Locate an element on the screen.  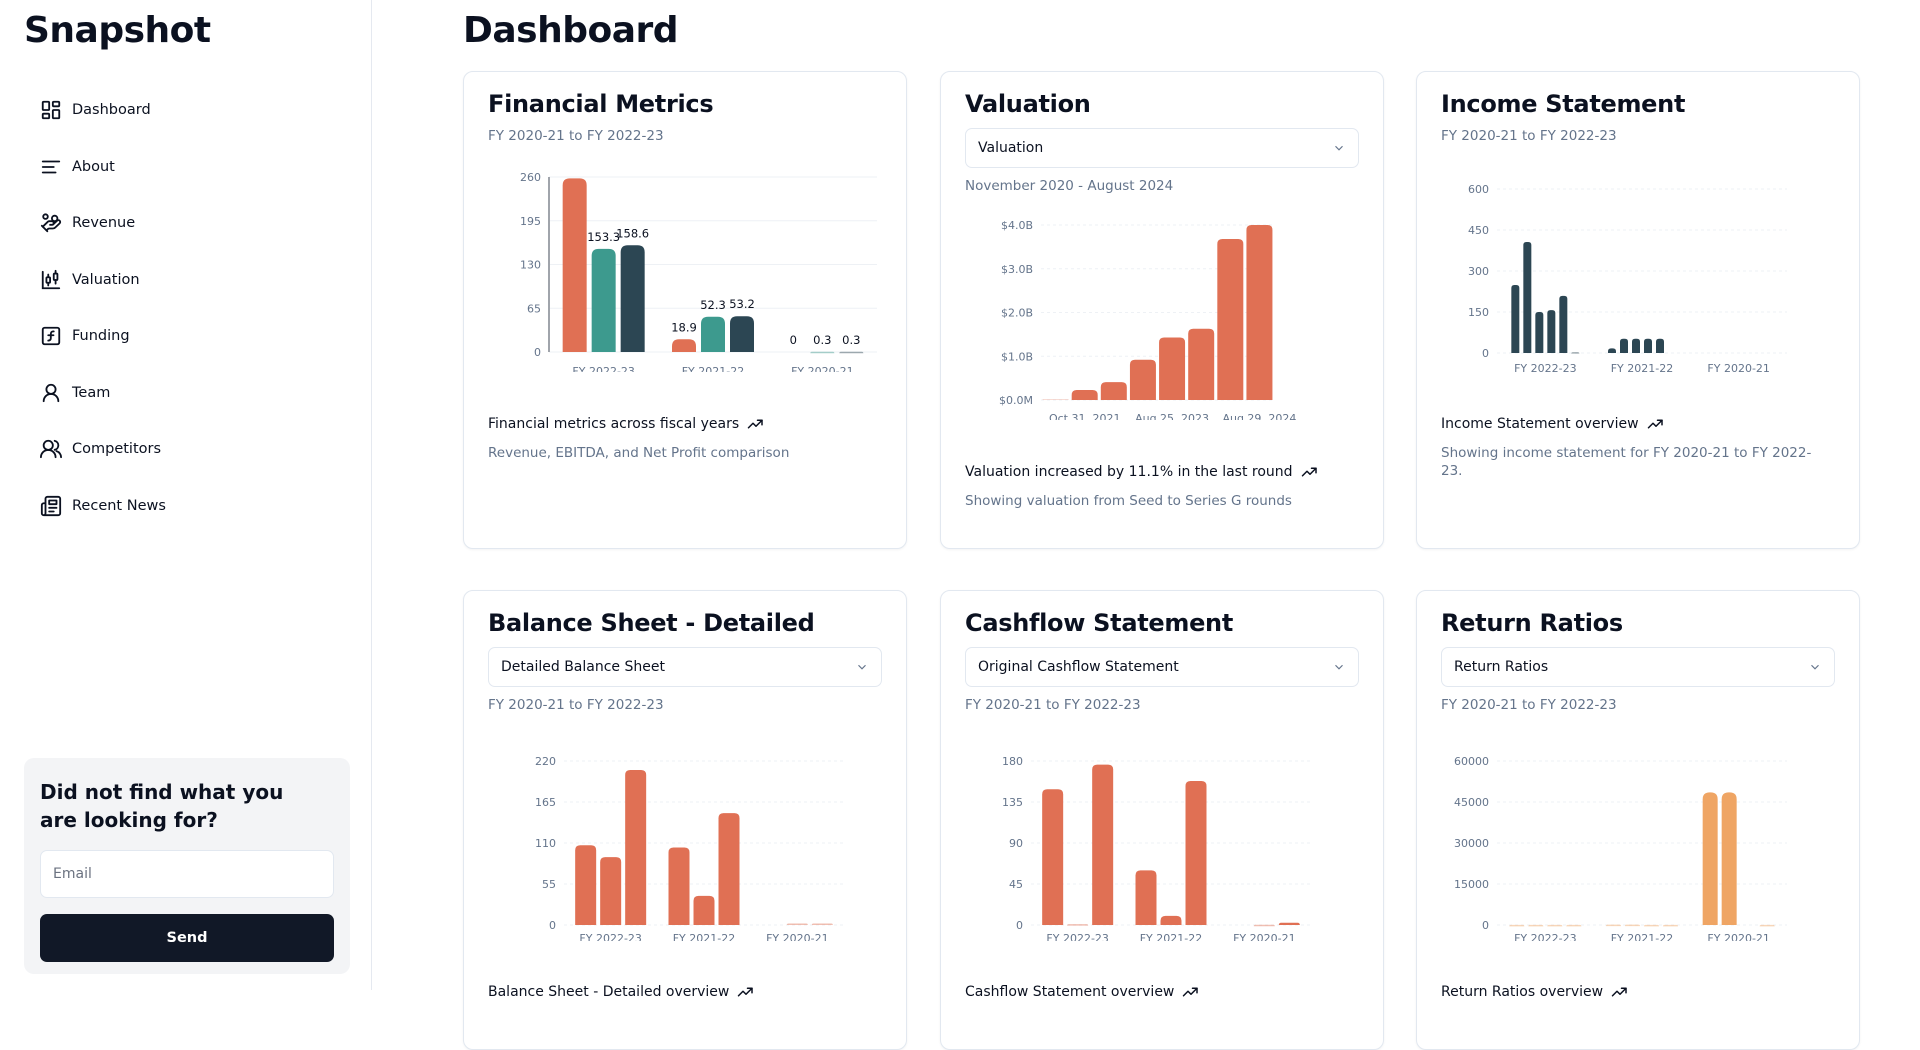
email-input is located at coordinates (187, 874).